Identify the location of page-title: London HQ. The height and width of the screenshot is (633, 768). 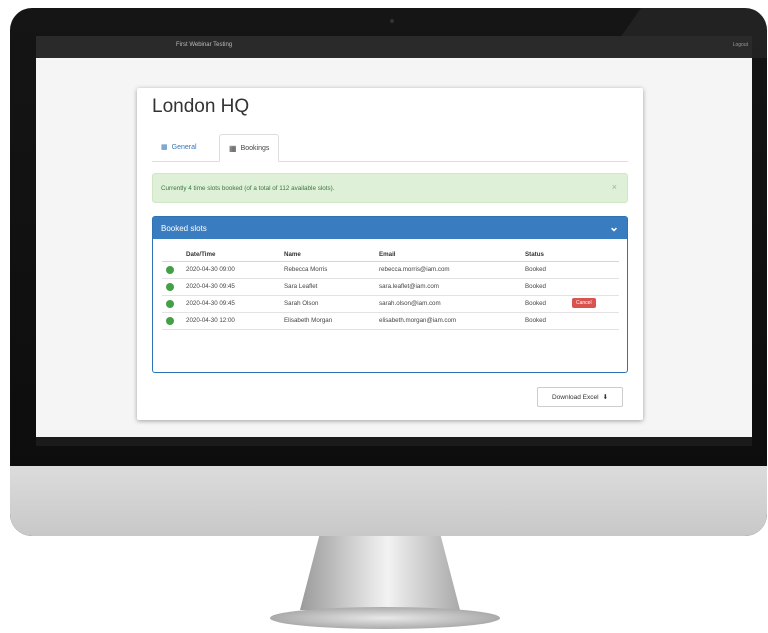
(201, 106).